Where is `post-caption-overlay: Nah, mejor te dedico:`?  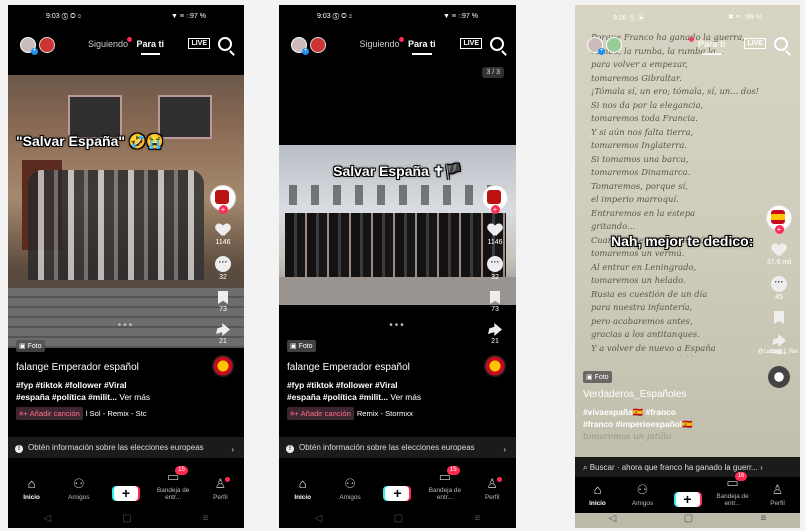
post-caption-overlay: Nah, mejor te dedico: is located at coordinates (682, 241).